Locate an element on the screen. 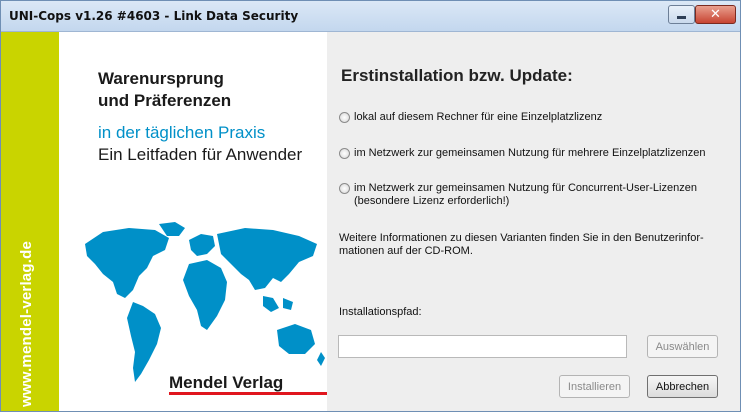 The height and width of the screenshot is (412, 741). minimize-button is located at coordinates (681, 14).